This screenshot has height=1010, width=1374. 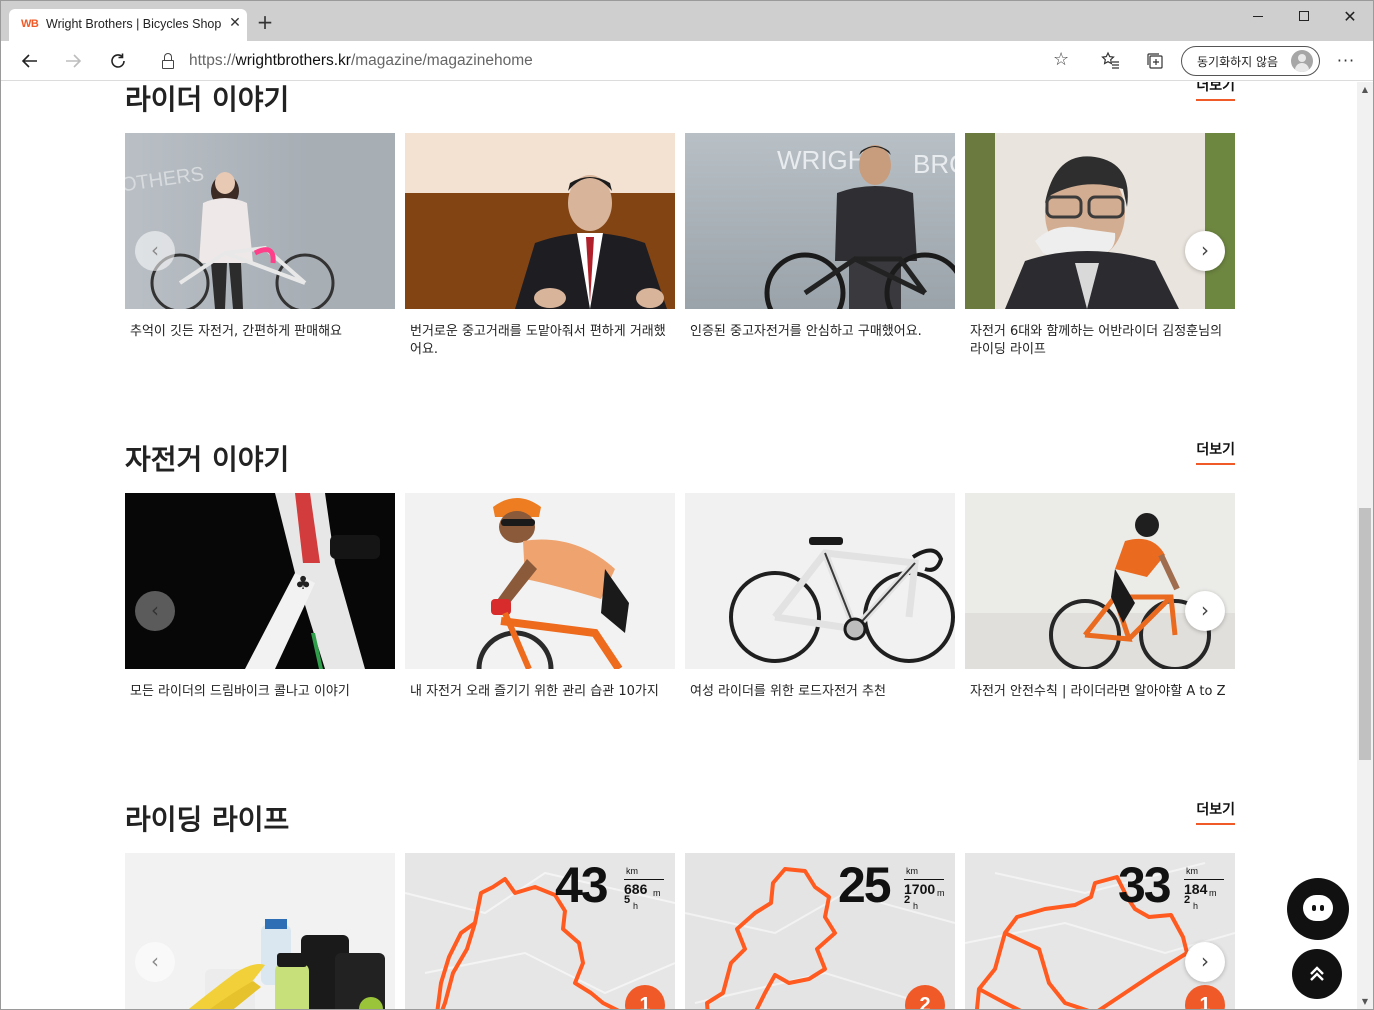 What do you see at coordinates (1098, 691) in the screenshot?
I see `card-title: 자전거 안전수칙 | 라이더라면 알아야할 A to Z` at bounding box center [1098, 691].